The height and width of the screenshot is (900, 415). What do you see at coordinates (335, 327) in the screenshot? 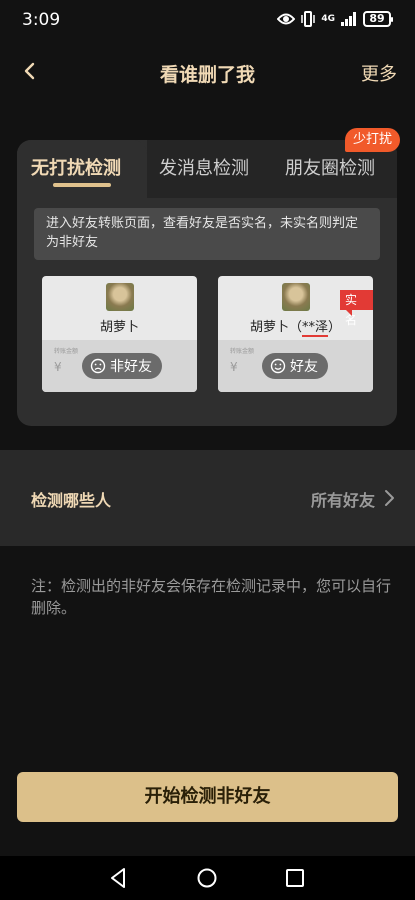
I see `name-suffix: ）` at bounding box center [335, 327].